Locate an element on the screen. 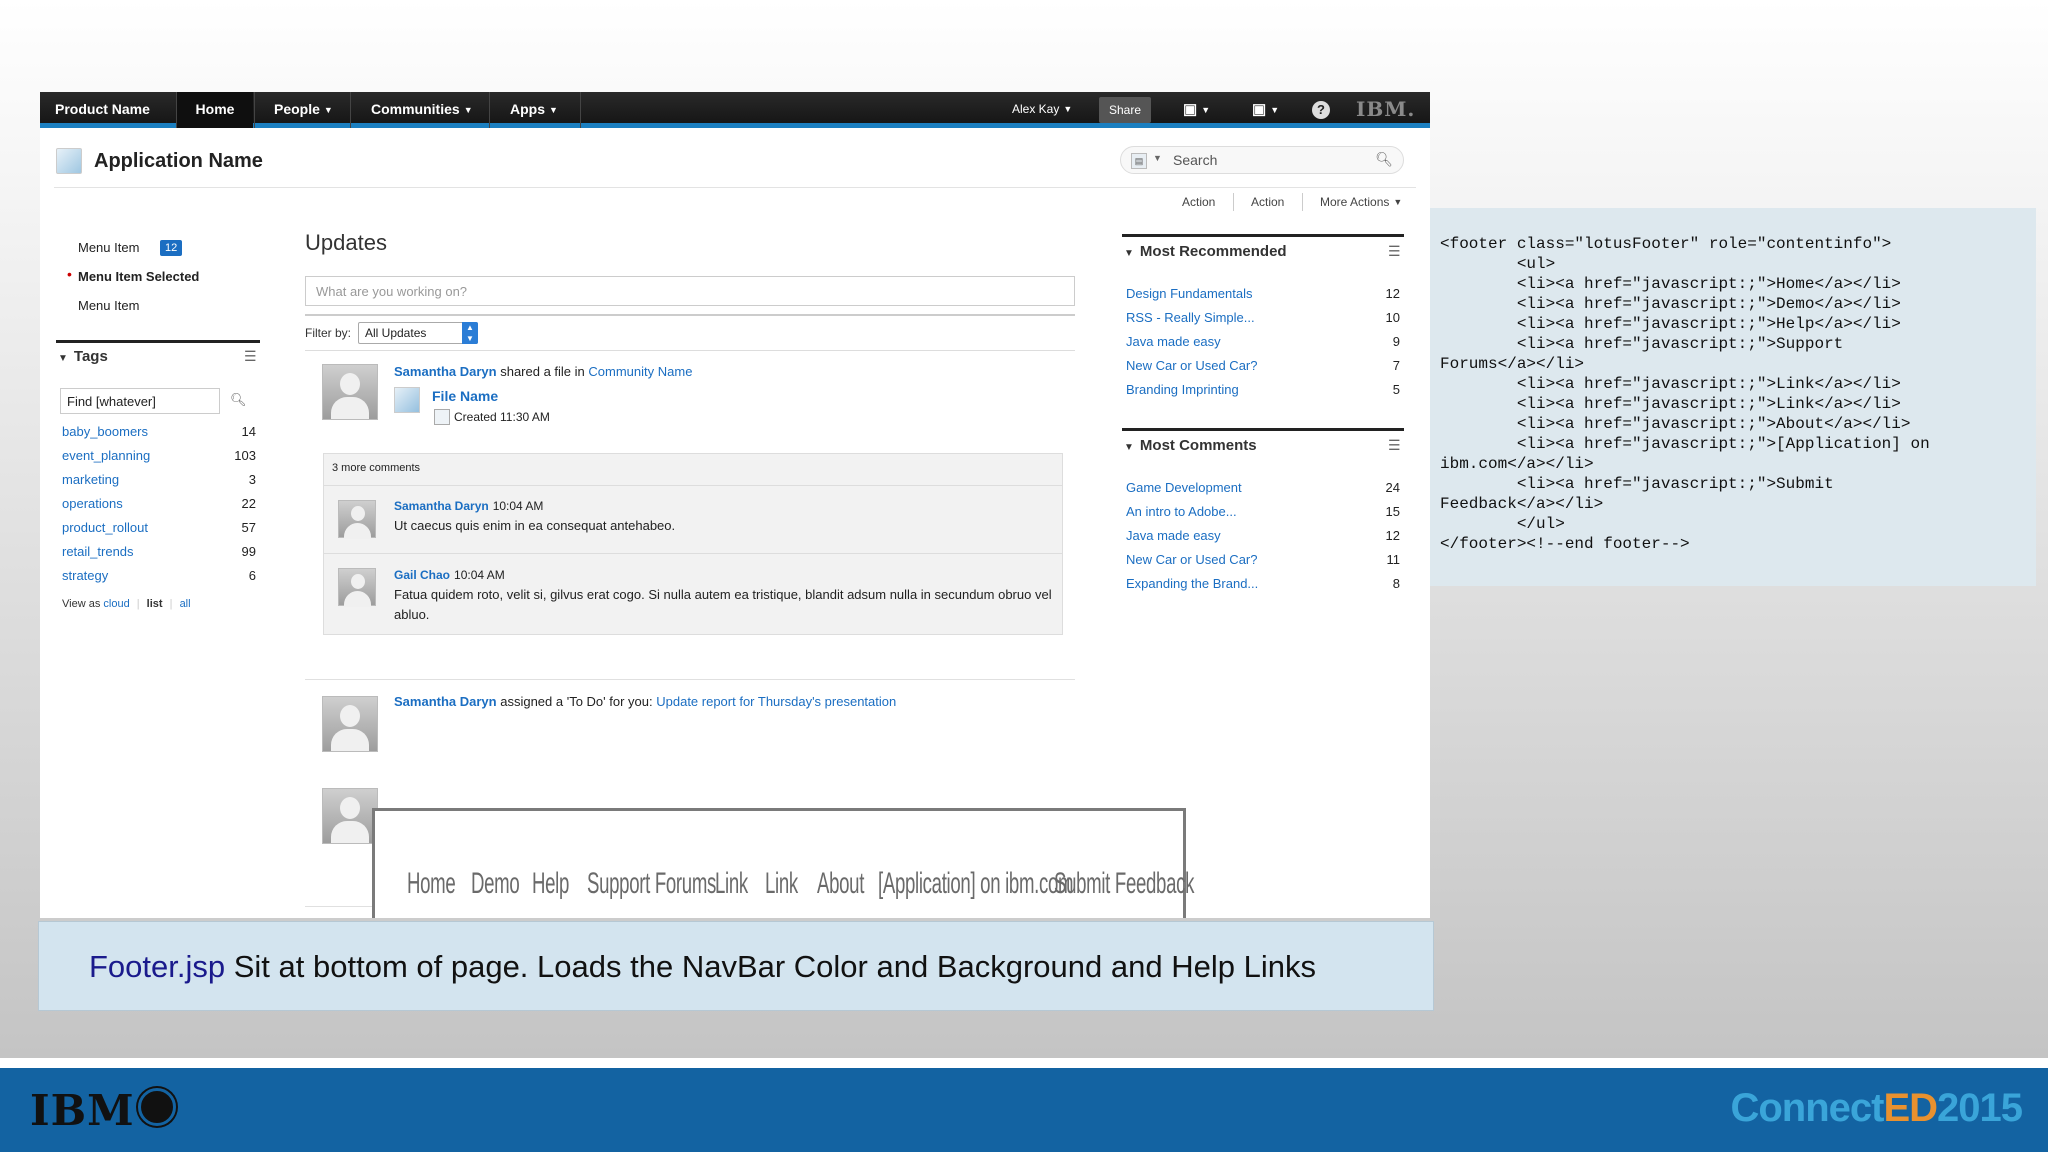 Image resolution: width=2048 pixels, height=1152 pixels. recommended-link: Design Fundamentals is located at coordinates (1189, 293).